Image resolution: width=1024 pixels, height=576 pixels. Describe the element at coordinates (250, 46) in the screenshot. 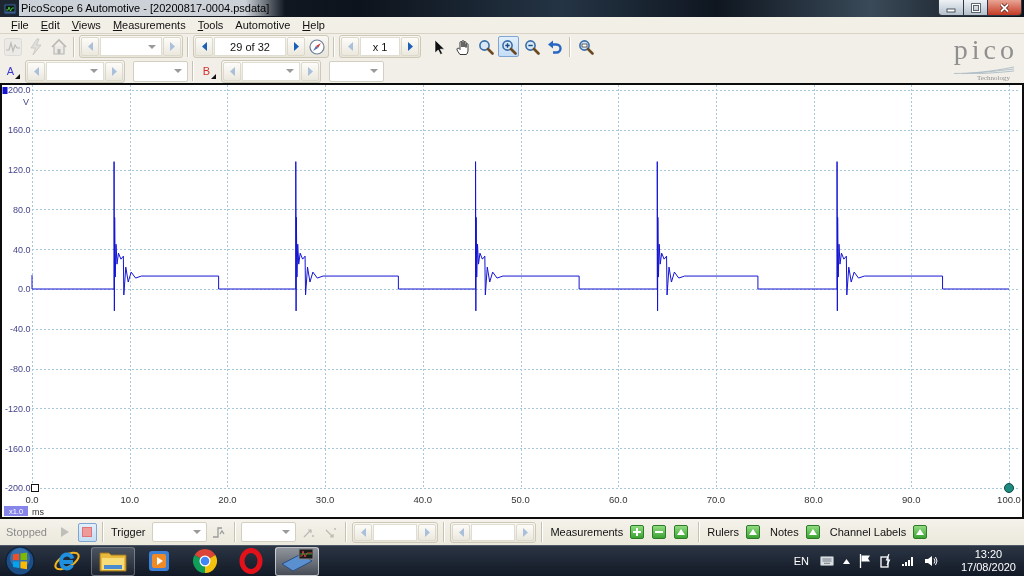

I see `buffer-field: 29 of 32` at that location.